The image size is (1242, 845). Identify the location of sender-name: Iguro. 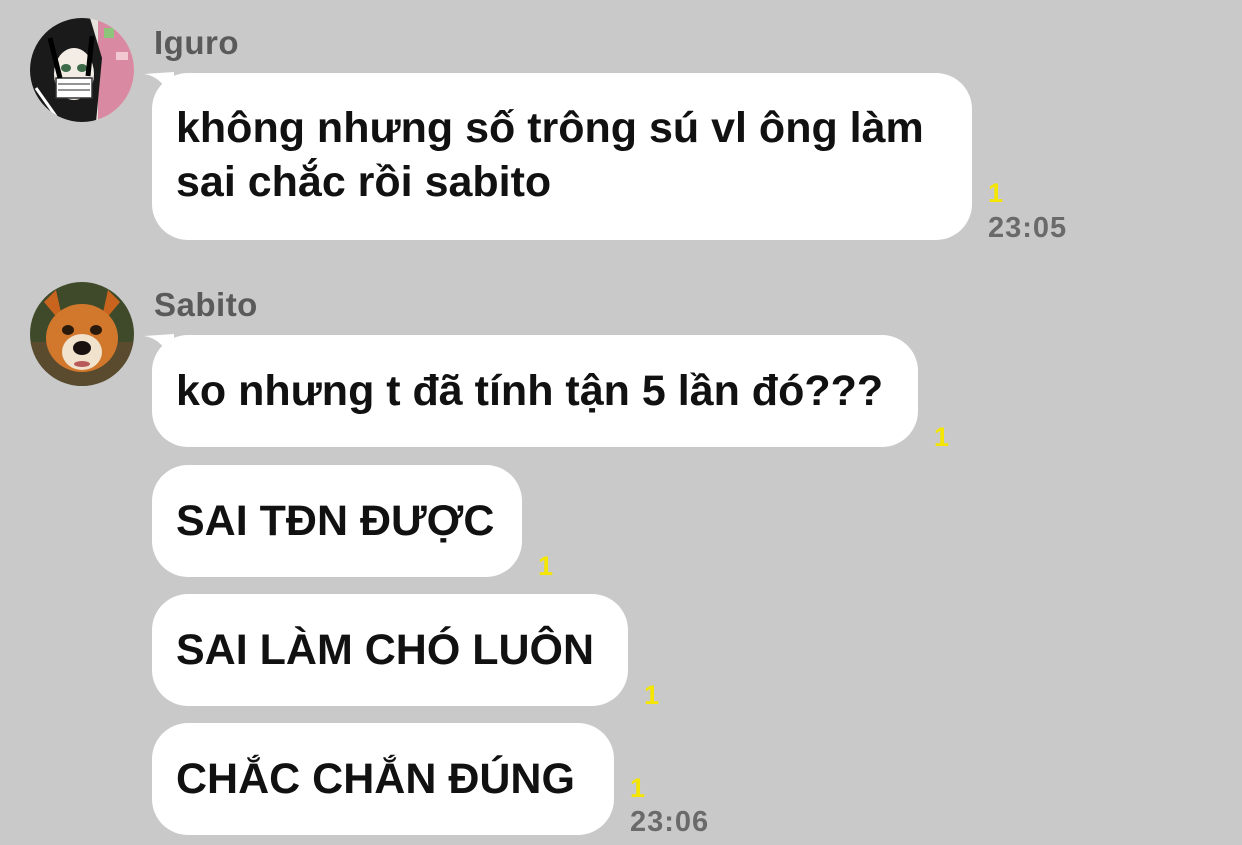
(196, 42).